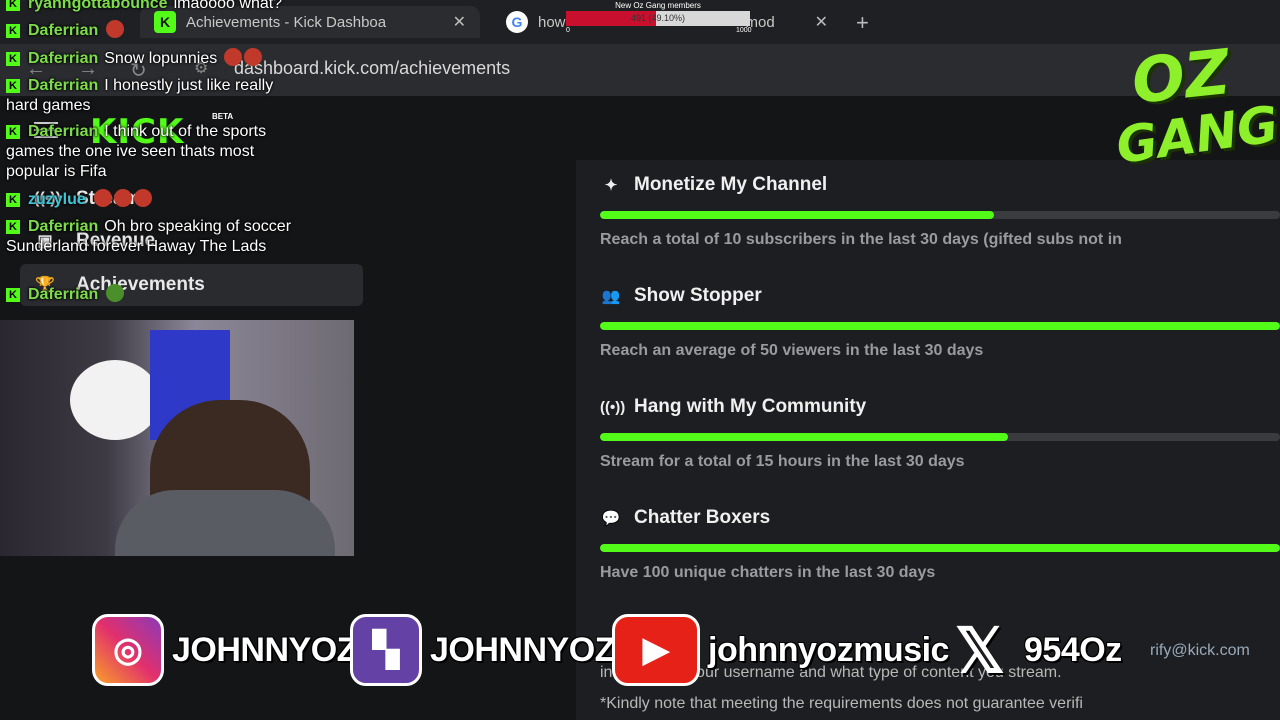  What do you see at coordinates (656, 650) in the screenshot?
I see `youtube-icon: ▶` at bounding box center [656, 650].